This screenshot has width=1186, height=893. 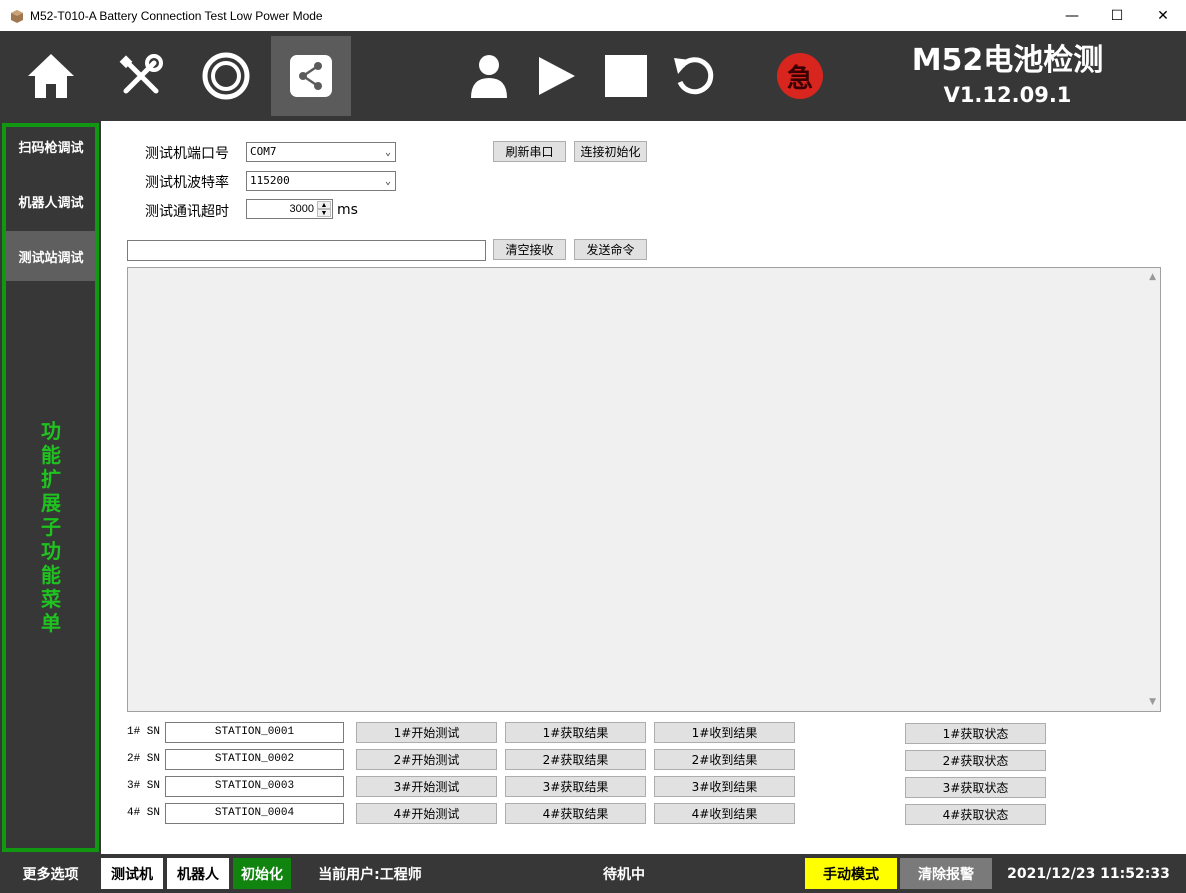 What do you see at coordinates (51, 256) in the screenshot?
I see `sidebar-item-test-station: 测试站调试` at bounding box center [51, 256].